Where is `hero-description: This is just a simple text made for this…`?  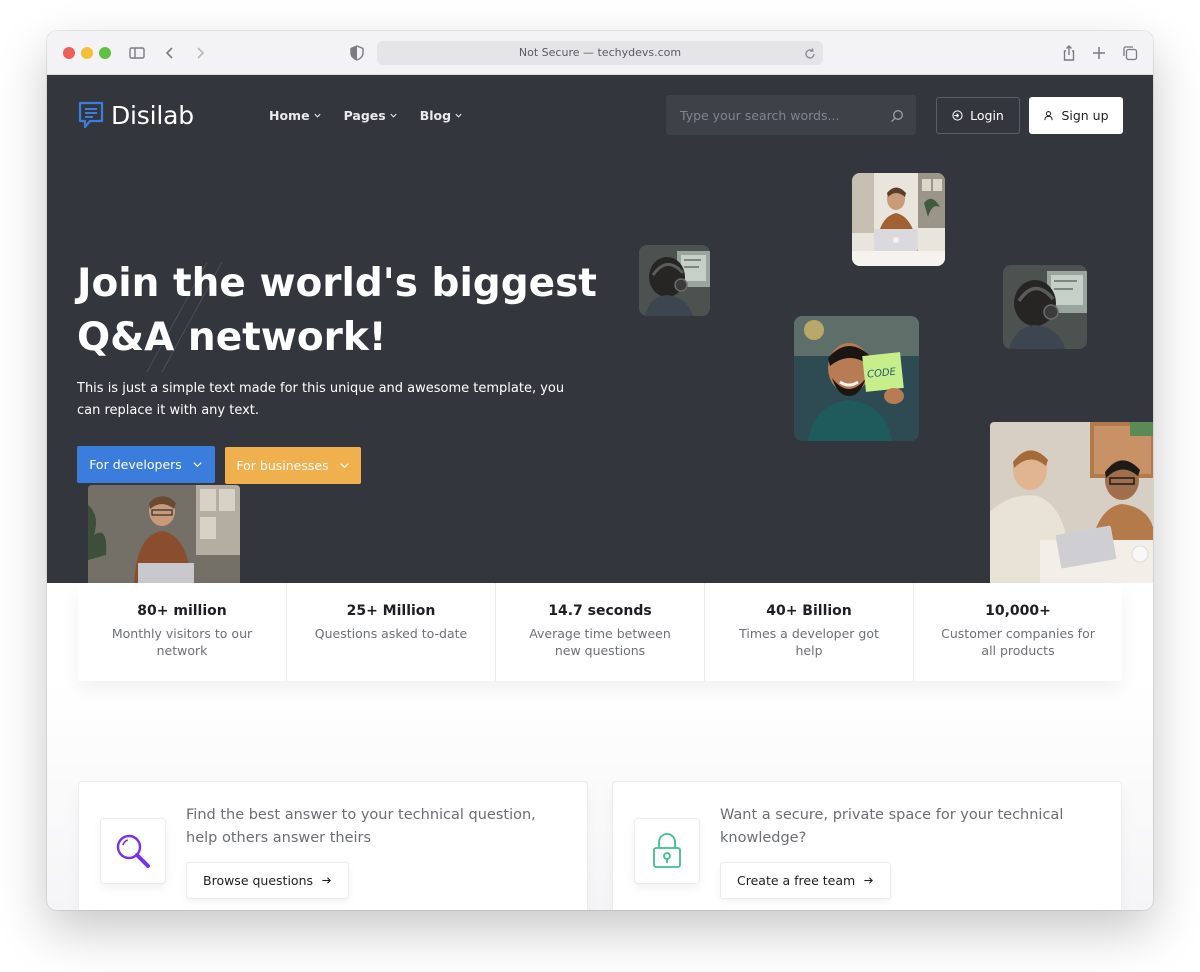
hero-description: This is just a simple text made for this… is located at coordinates (321, 399).